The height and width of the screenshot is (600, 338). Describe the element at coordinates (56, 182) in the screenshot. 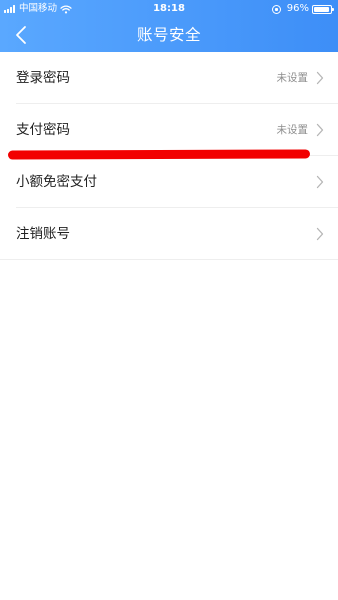

I see `row-label: 小额免密支付` at that location.